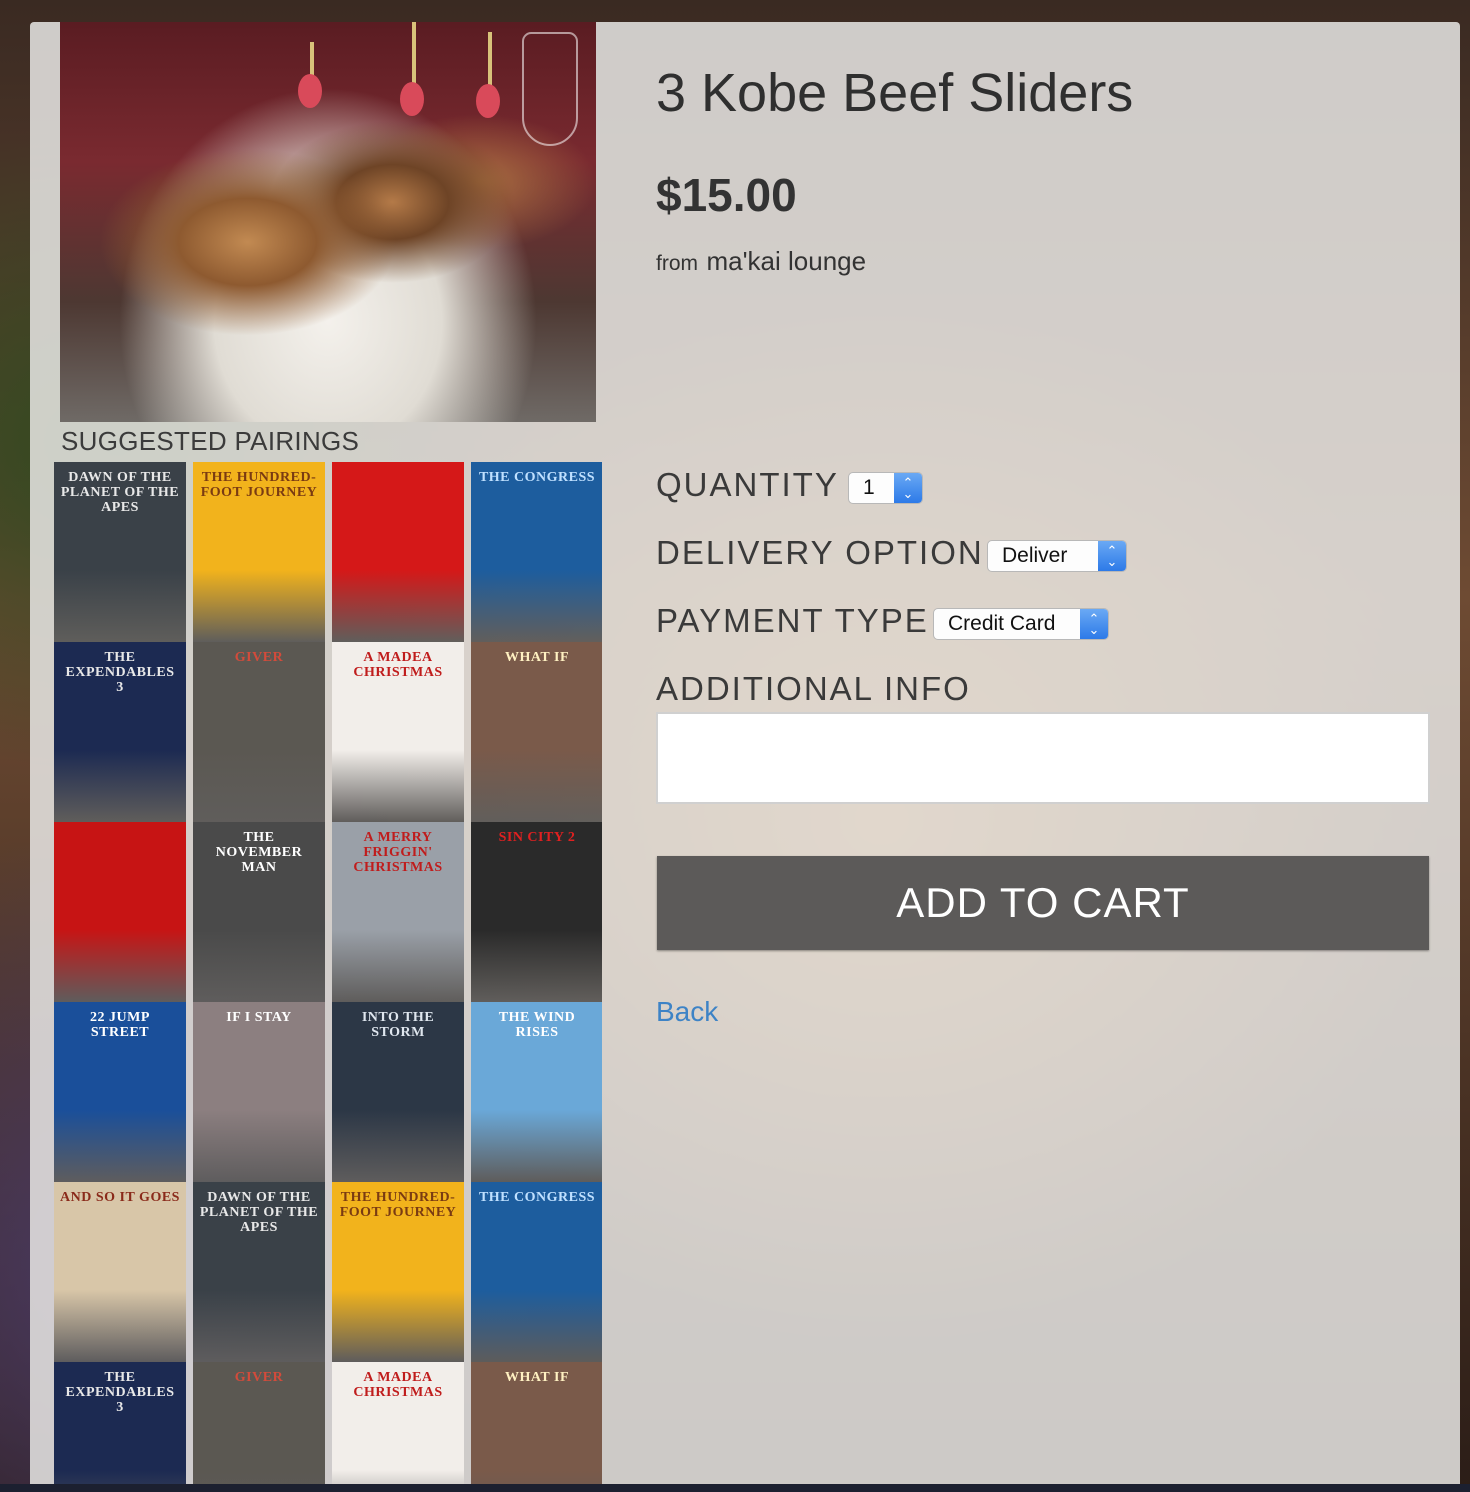 The width and height of the screenshot is (1470, 1492). Describe the element at coordinates (895, 93) in the screenshot. I see `product-title: 3 Kobe Beef Sliders` at that location.